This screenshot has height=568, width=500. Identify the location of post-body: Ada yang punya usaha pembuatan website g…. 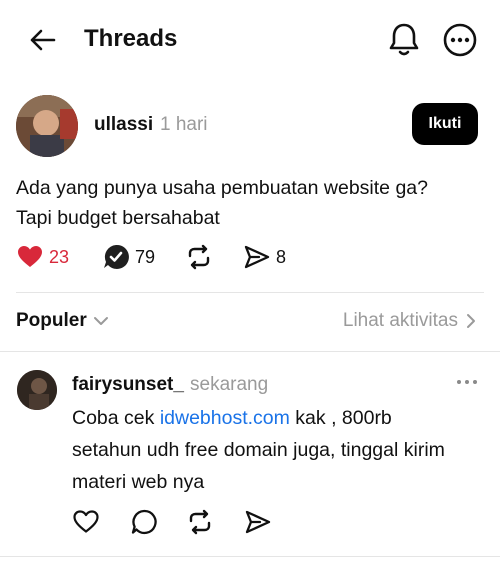
(251, 203).